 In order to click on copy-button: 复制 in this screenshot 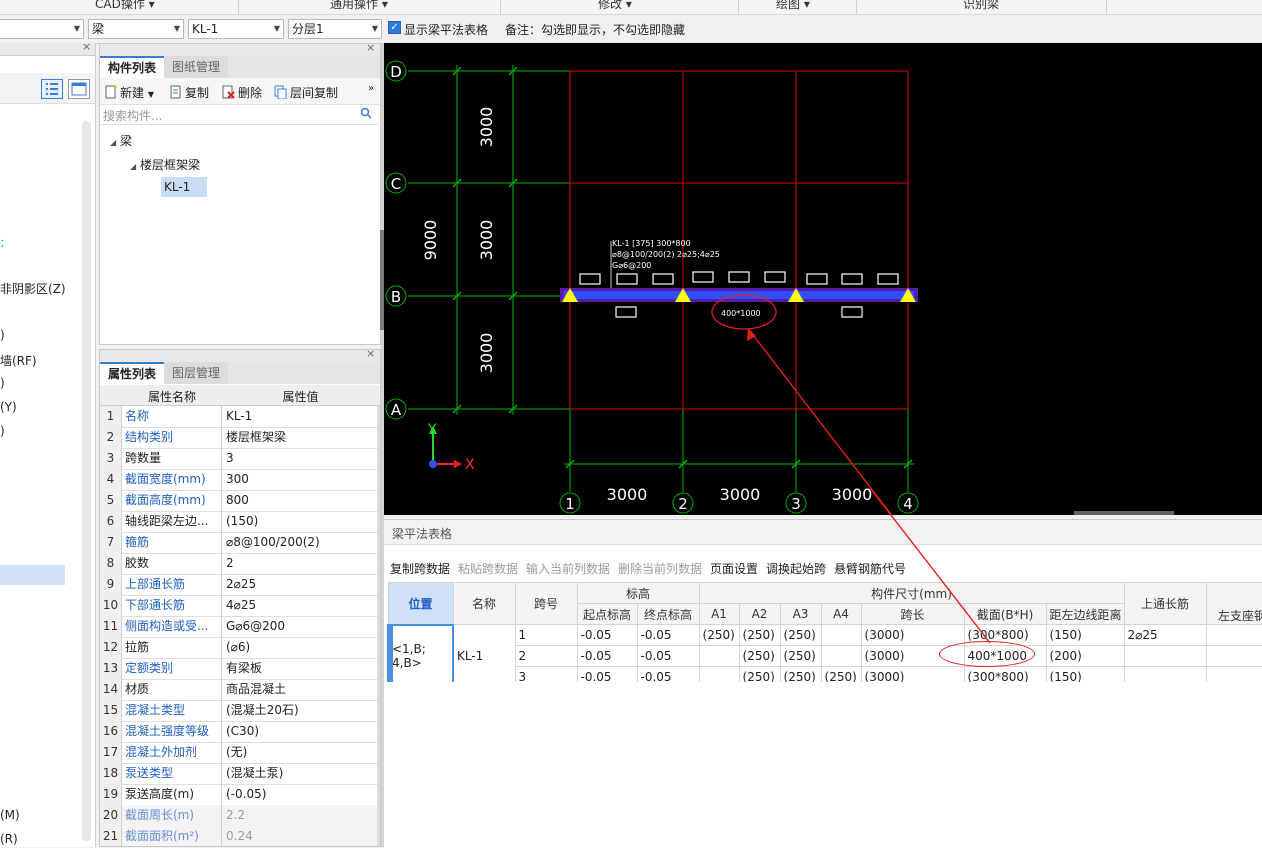, I will do `click(189, 93)`.